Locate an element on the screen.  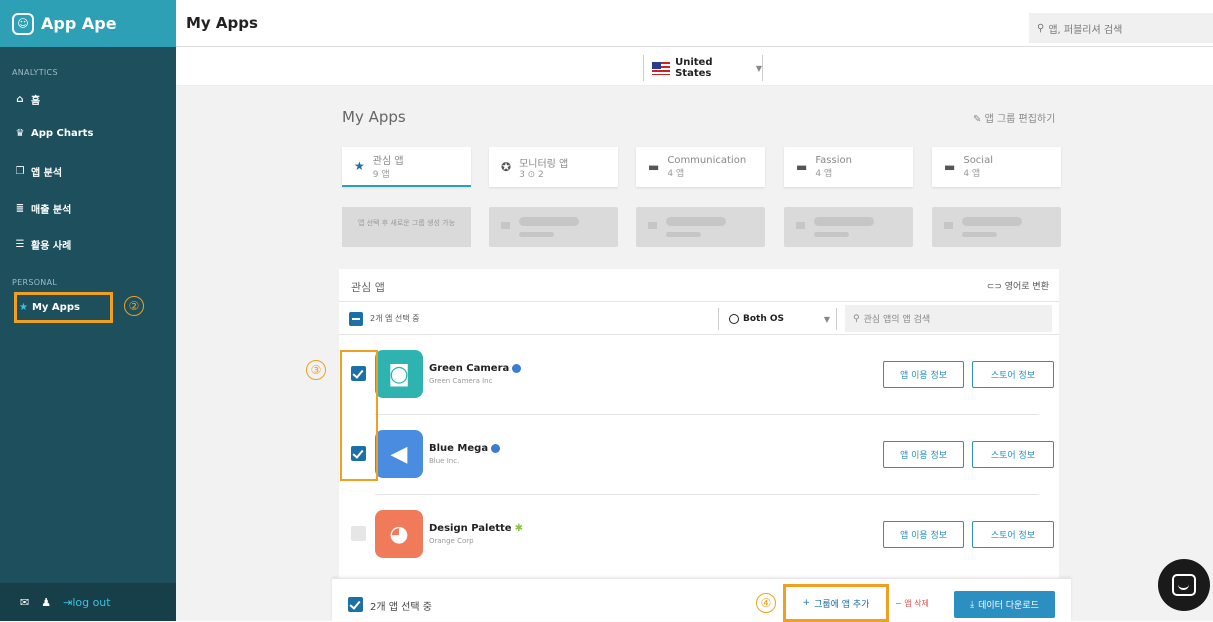
sidebar-item-app-analysis: ❐ 앱 분석 is located at coordinates (38, 171).